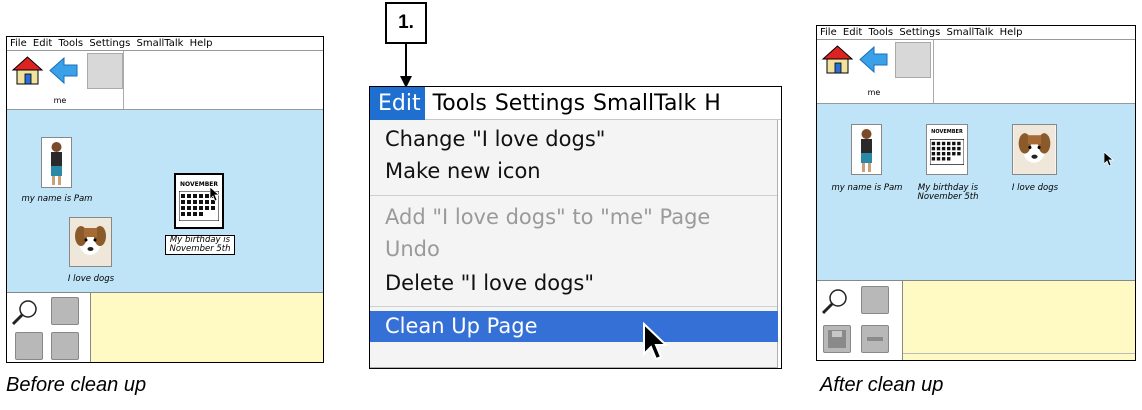 The image size is (1142, 410). What do you see at coordinates (495, 139) in the screenshot?
I see `menu-item-change: Change "I love dogs"` at bounding box center [495, 139].